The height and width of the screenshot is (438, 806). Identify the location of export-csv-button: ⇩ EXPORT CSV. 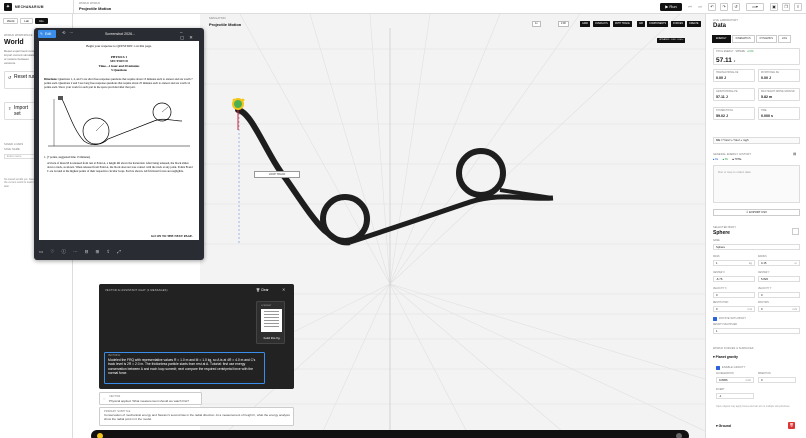
(756, 212).